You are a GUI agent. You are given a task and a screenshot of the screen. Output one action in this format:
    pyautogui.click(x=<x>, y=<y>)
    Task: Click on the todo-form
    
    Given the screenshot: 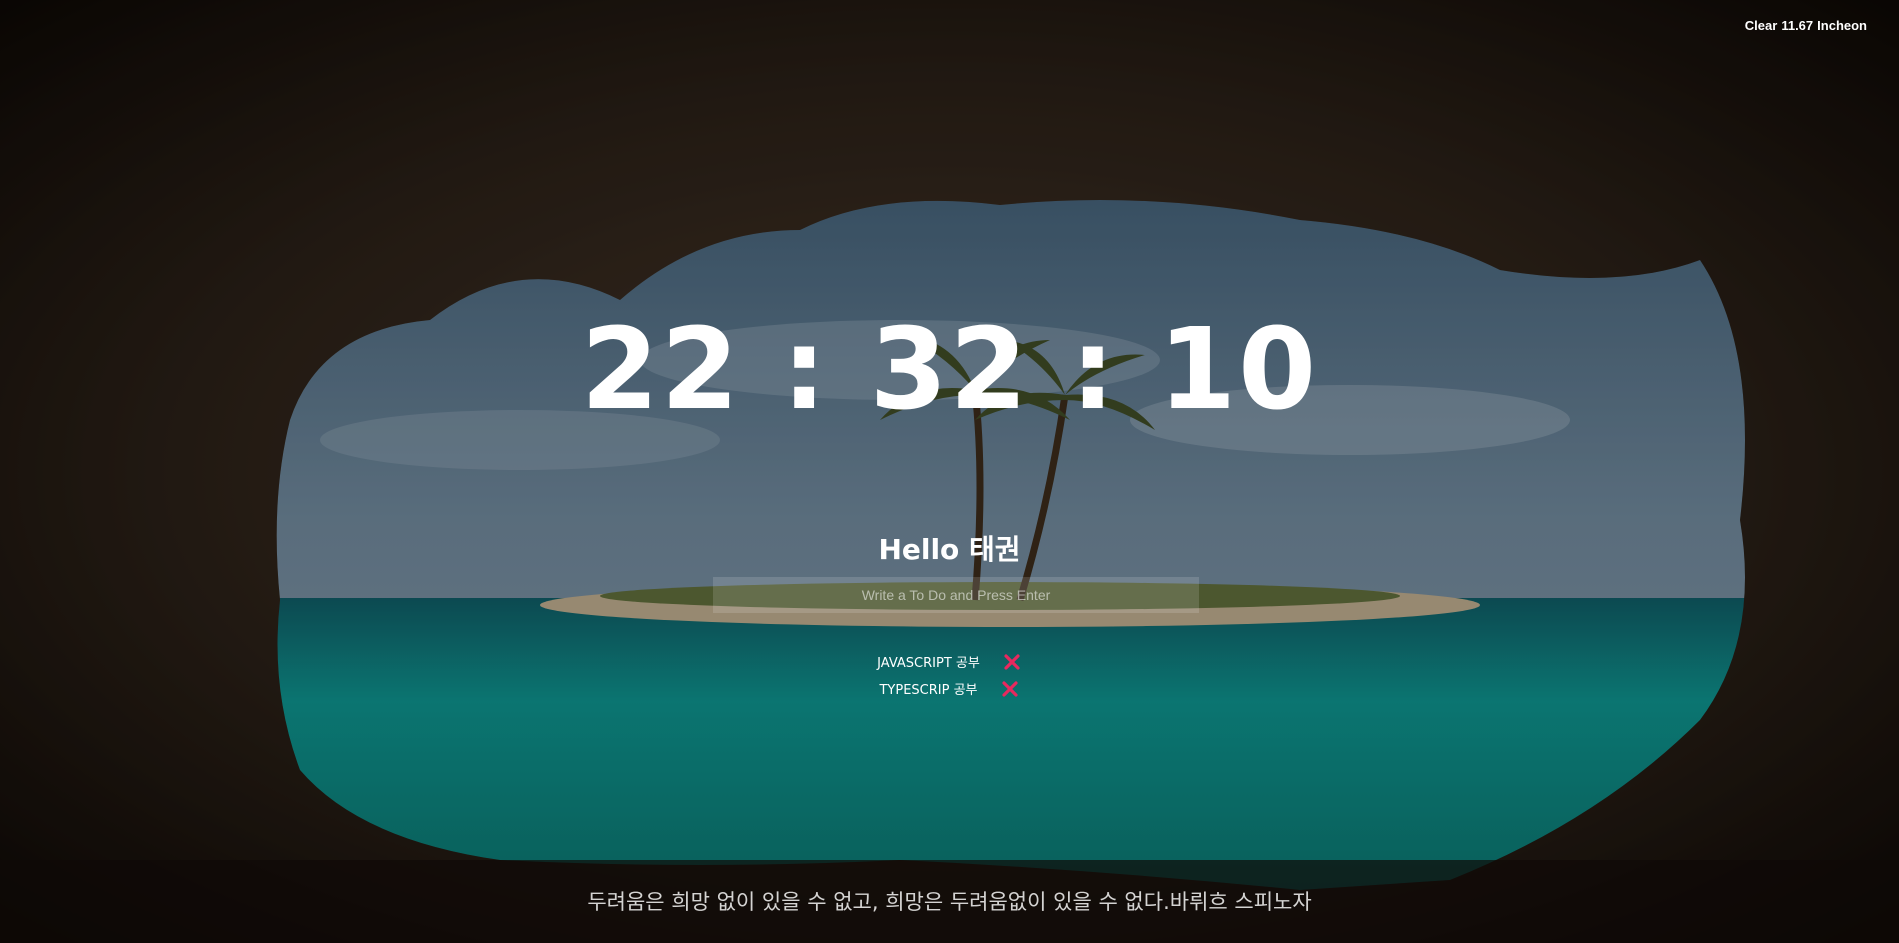 What is the action you would take?
    pyautogui.click(x=956, y=595)
    